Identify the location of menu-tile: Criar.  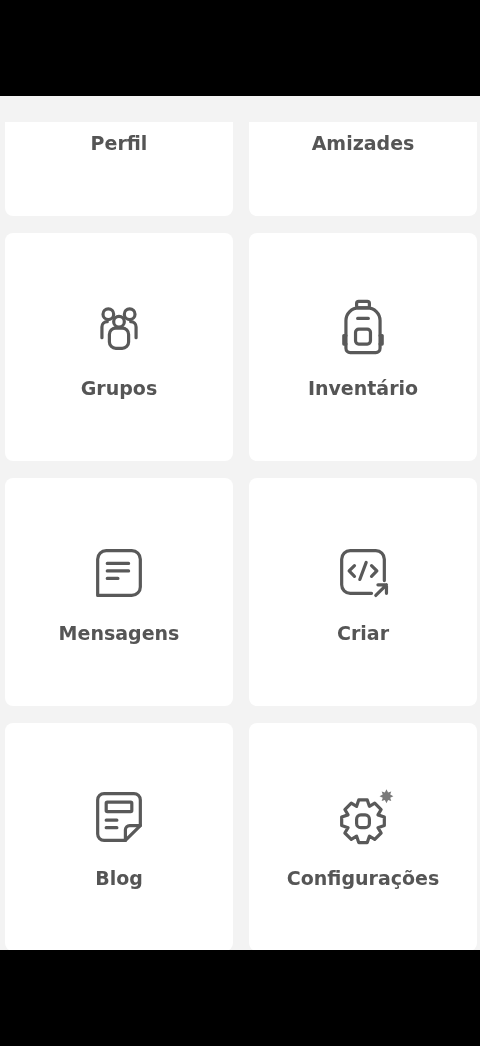
(363, 592).